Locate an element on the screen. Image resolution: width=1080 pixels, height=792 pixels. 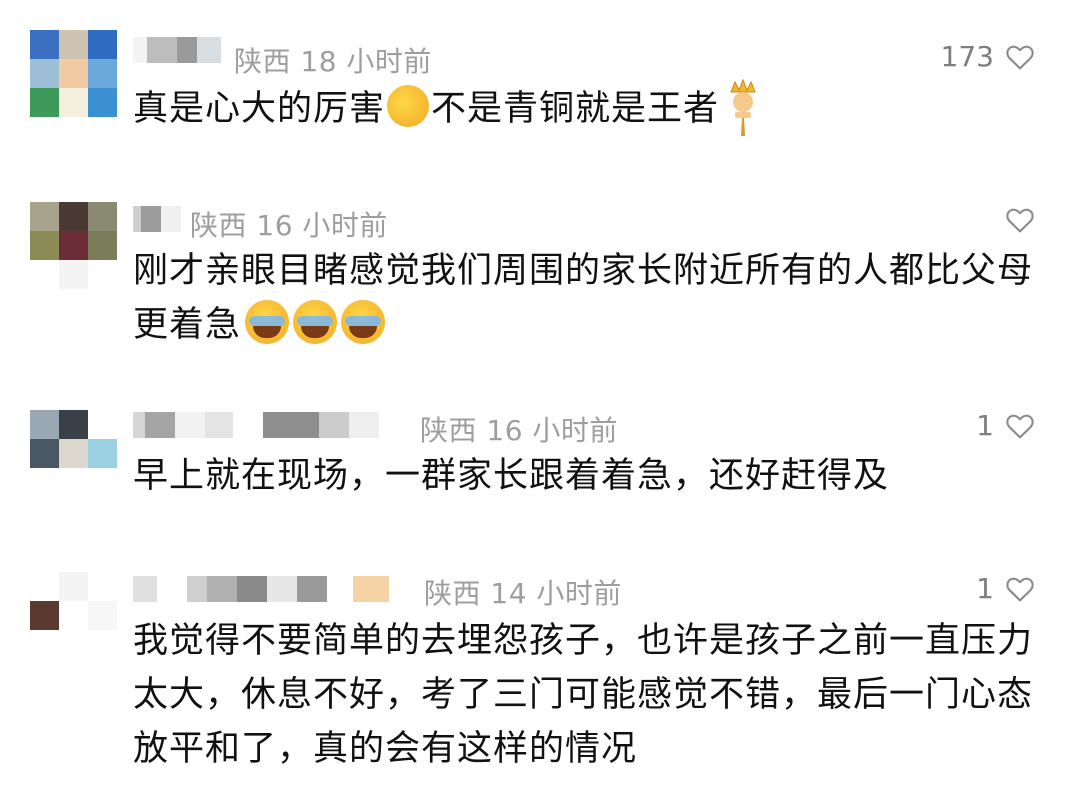
comment-text-part: 早上就在现场，一群家长跟着着急，还好赶得及 is located at coordinates (511, 476).